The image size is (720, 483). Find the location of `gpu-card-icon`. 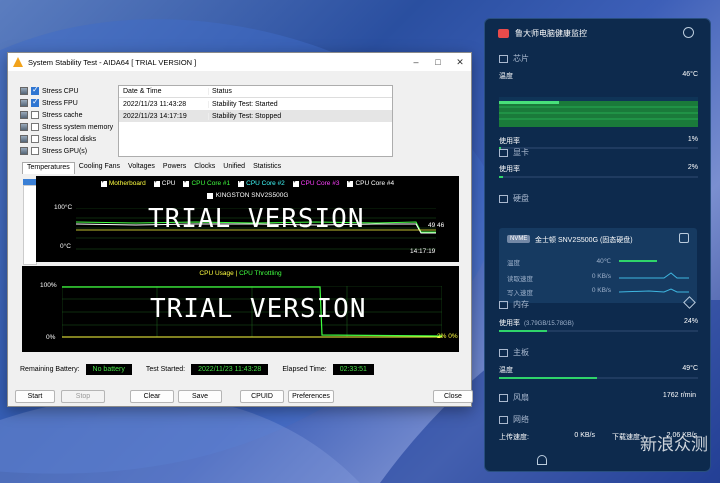

gpu-card-icon is located at coordinates (503, 152).